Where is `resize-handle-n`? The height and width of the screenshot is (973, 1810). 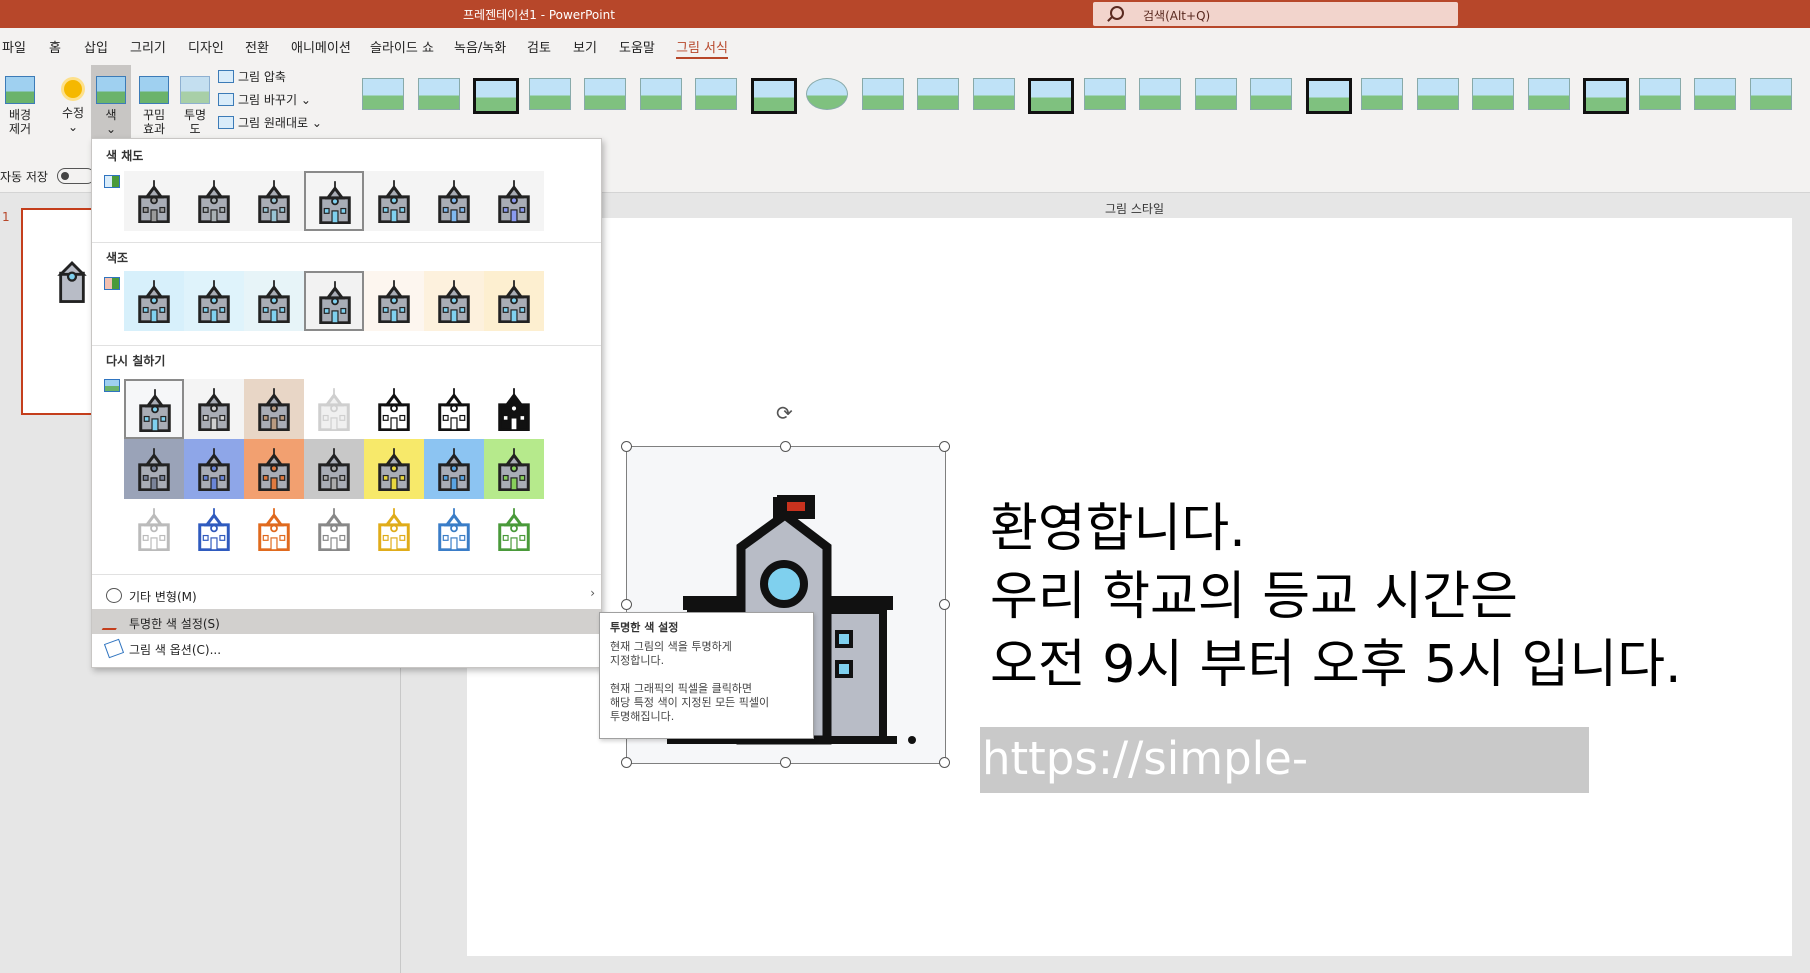 resize-handle-n is located at coordinates (785, 446).